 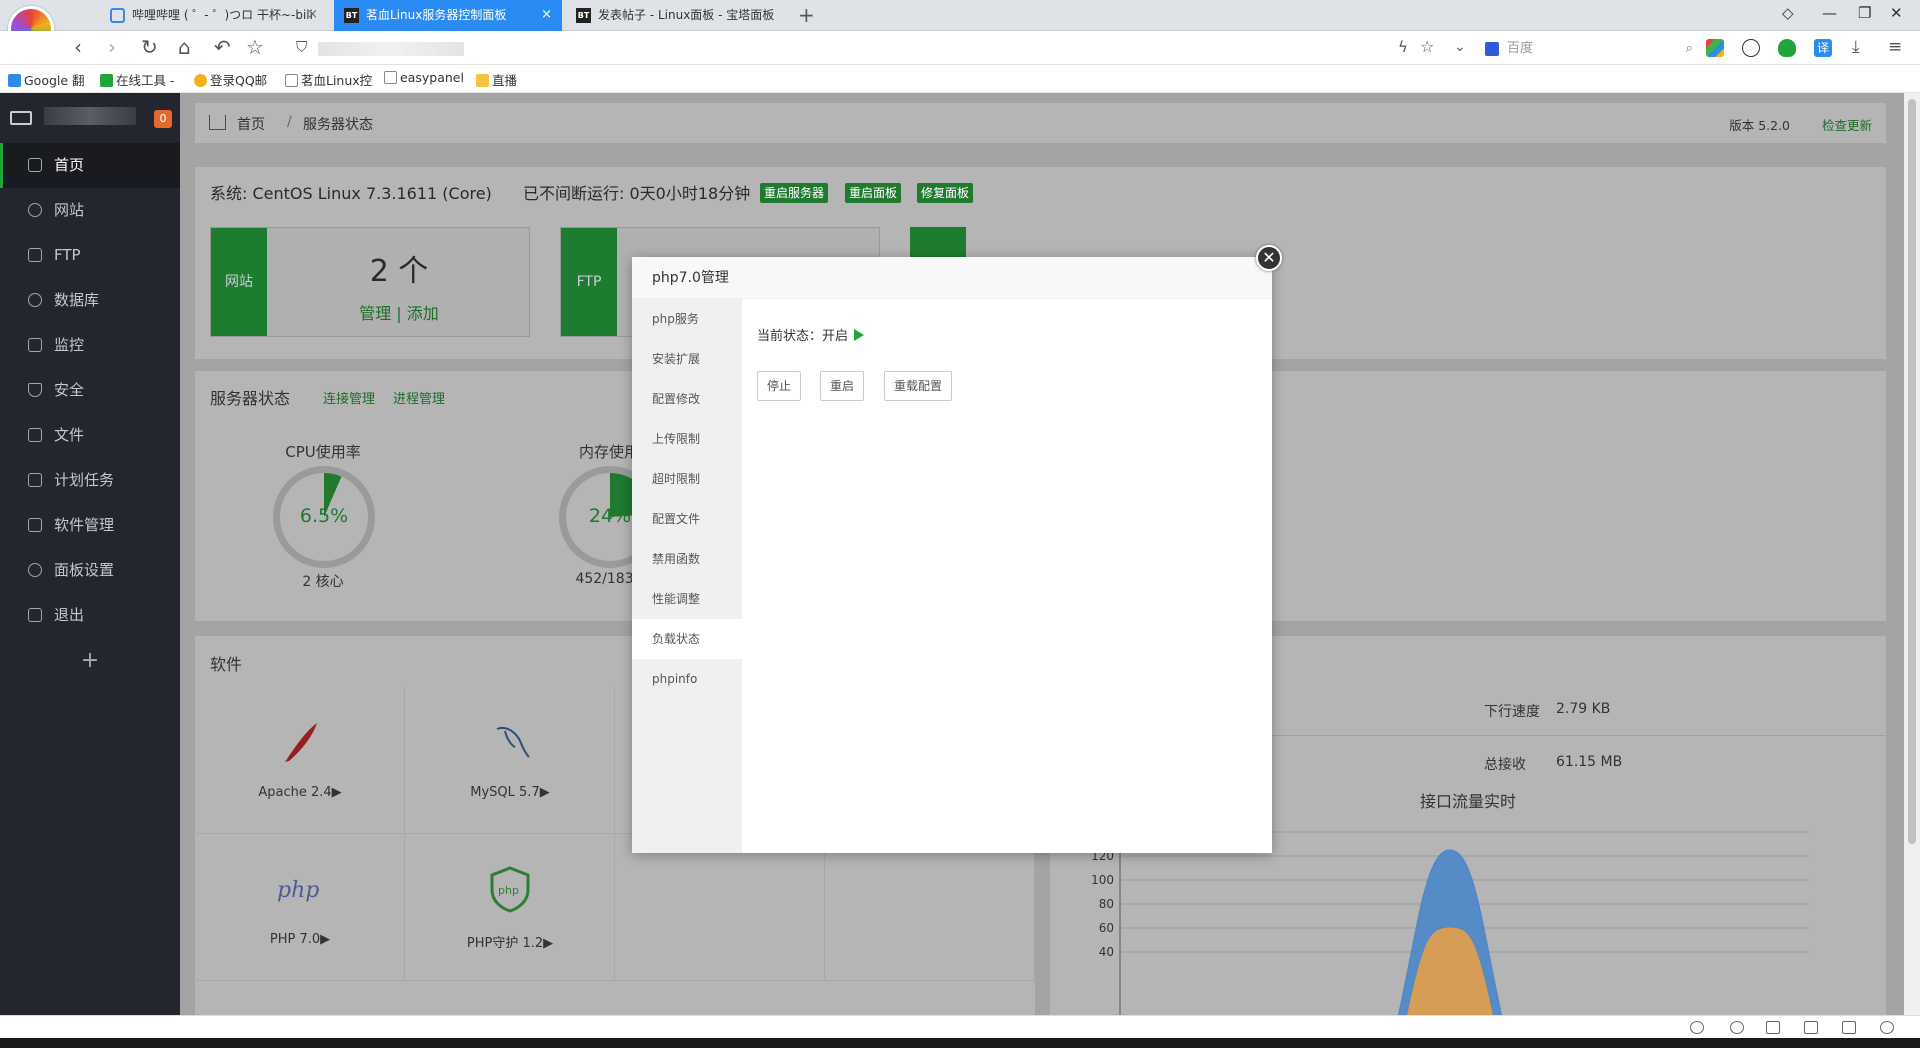 What do you see at coordinates (90, 615) in the screenshot?
I see `sidebar-item-logout: 退出` at bounding box center [90, 615].